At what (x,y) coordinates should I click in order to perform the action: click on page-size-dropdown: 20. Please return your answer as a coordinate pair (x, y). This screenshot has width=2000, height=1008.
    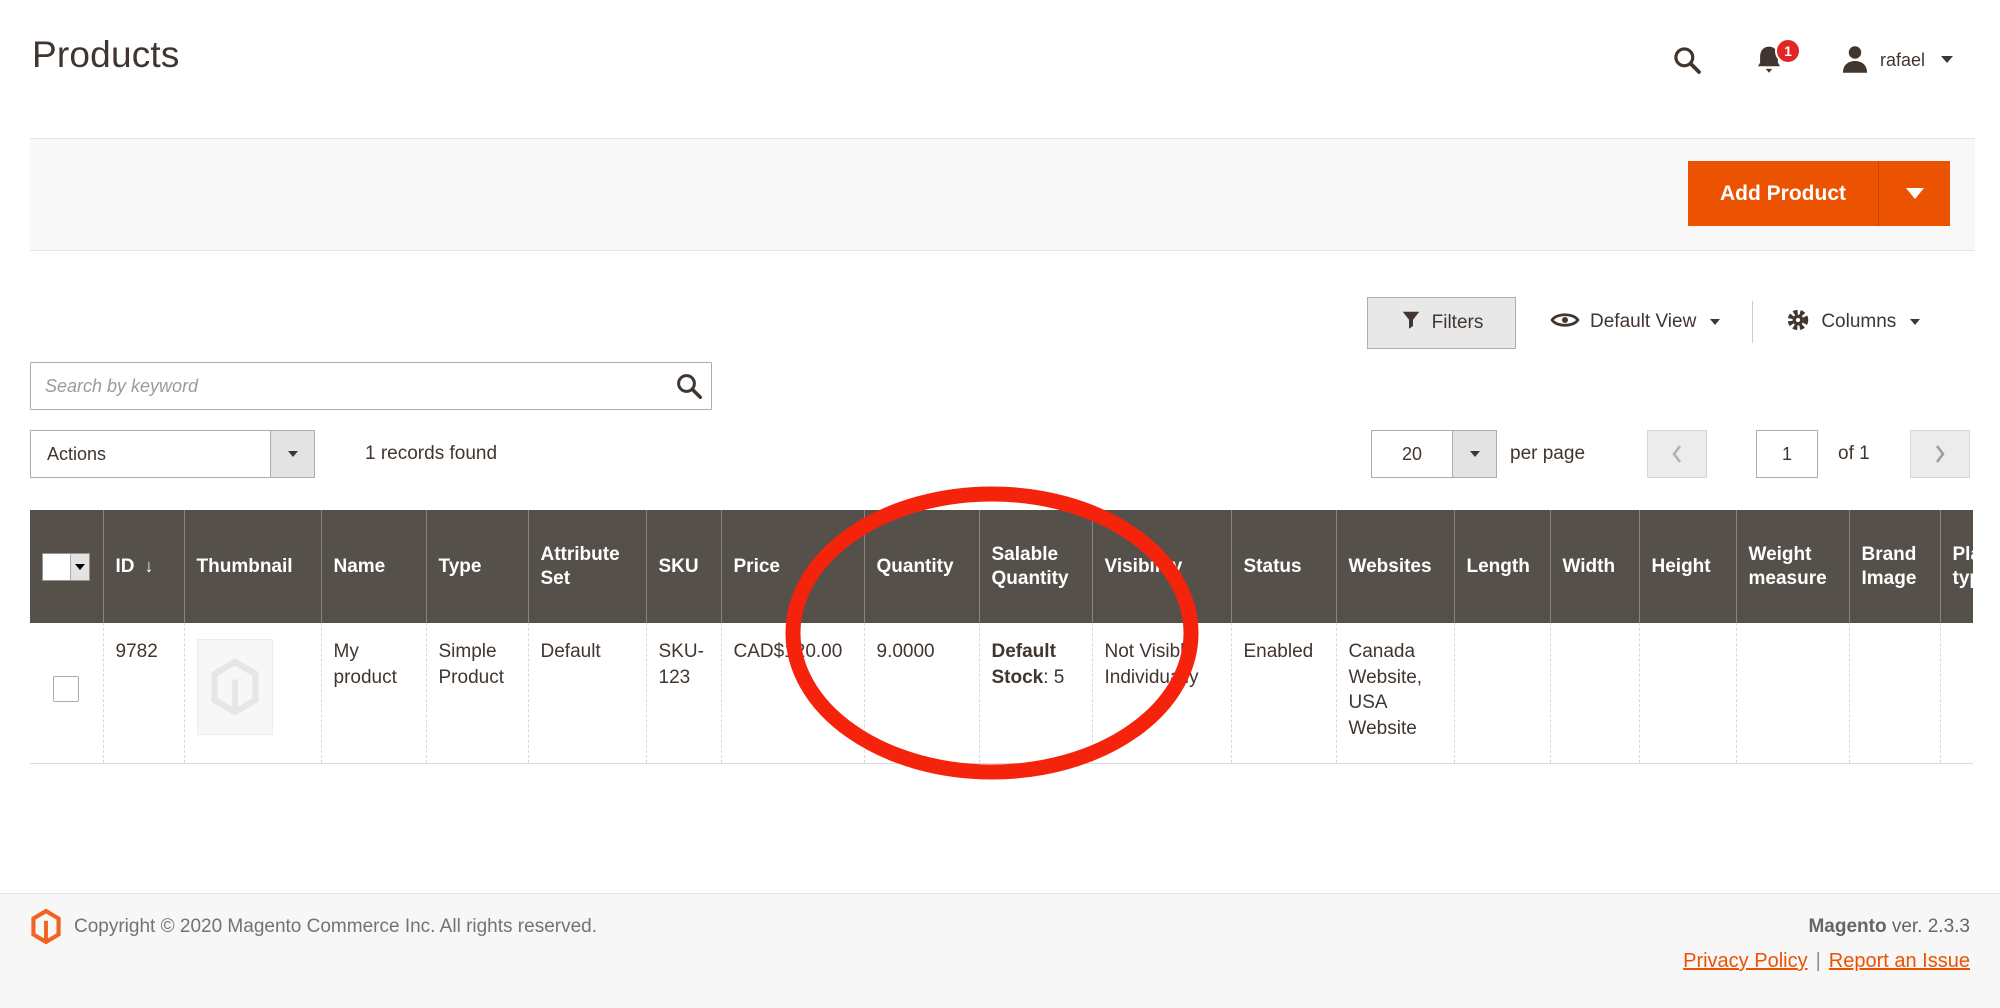
    Looking at the image, I should click on (1434, 454).